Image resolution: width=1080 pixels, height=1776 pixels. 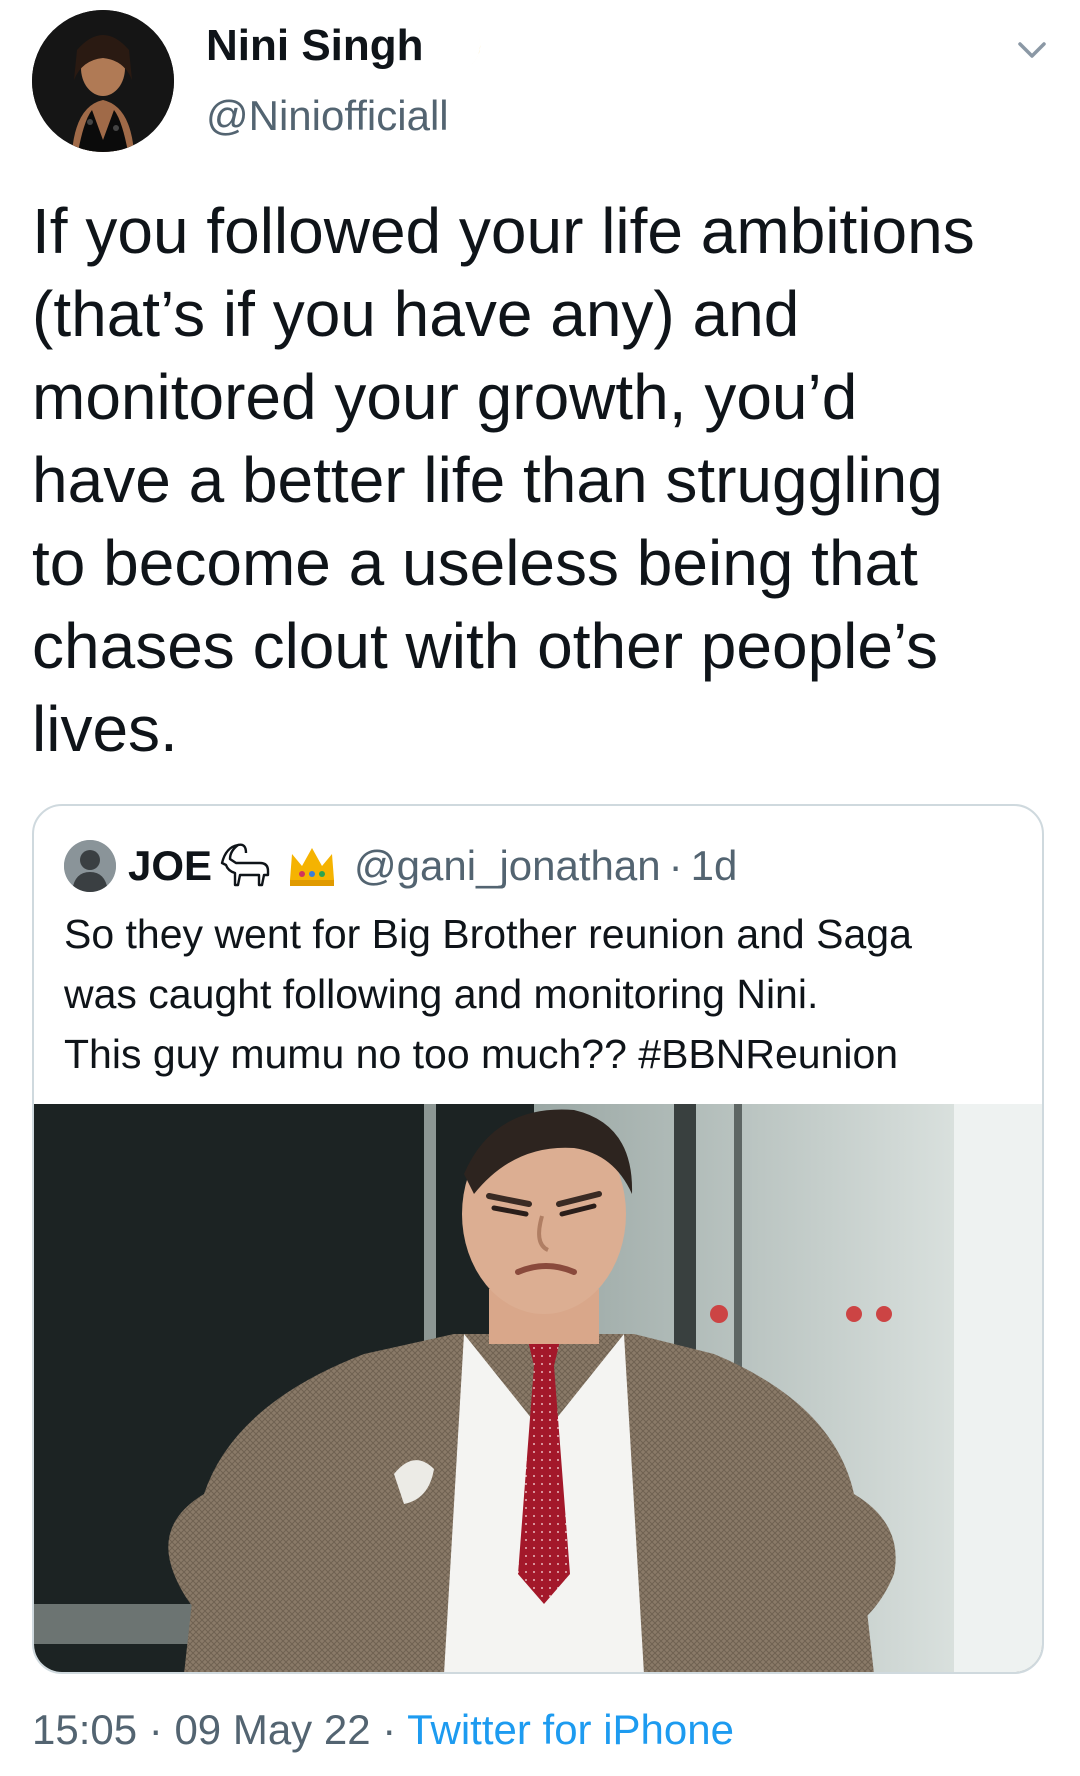 I want to click on quoted-author-handle: @gani_jonathan, so click(x=507, y=866).